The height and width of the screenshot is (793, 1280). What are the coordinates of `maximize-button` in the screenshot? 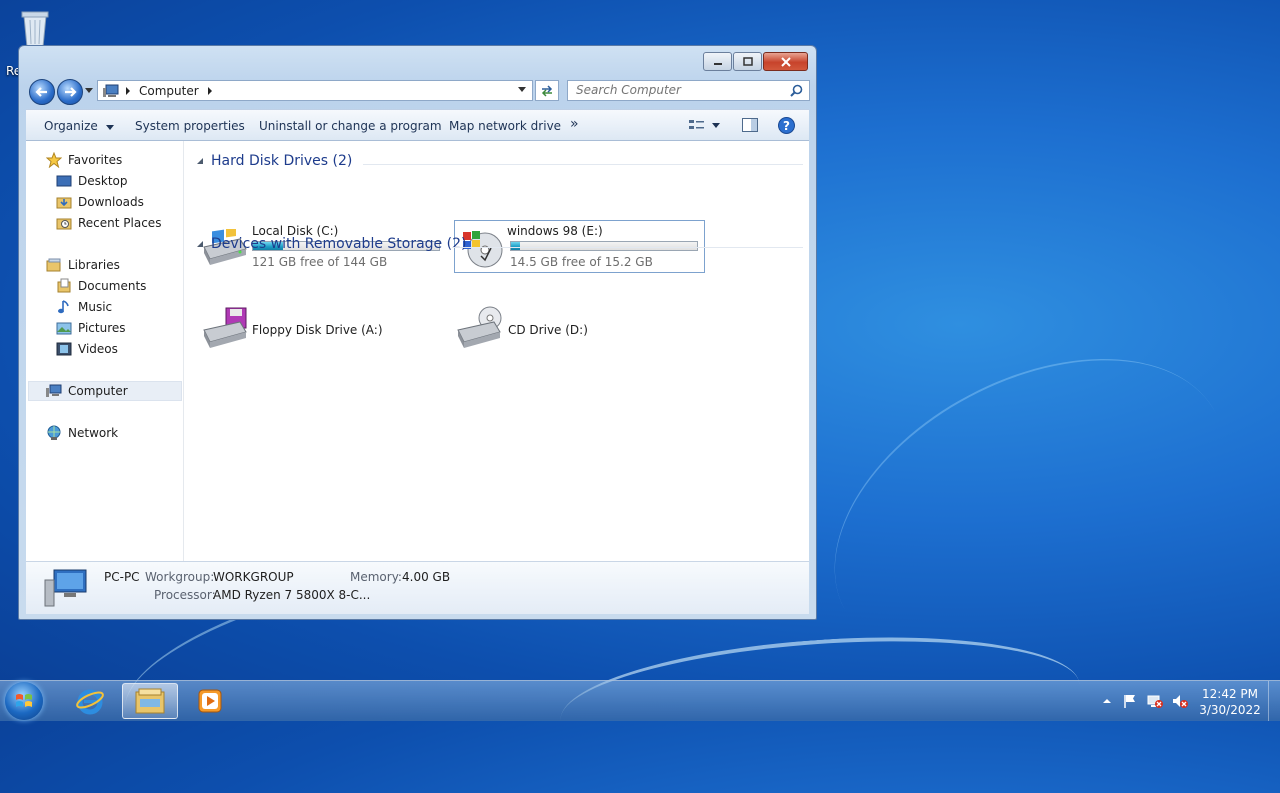 It's located at (747, 61).